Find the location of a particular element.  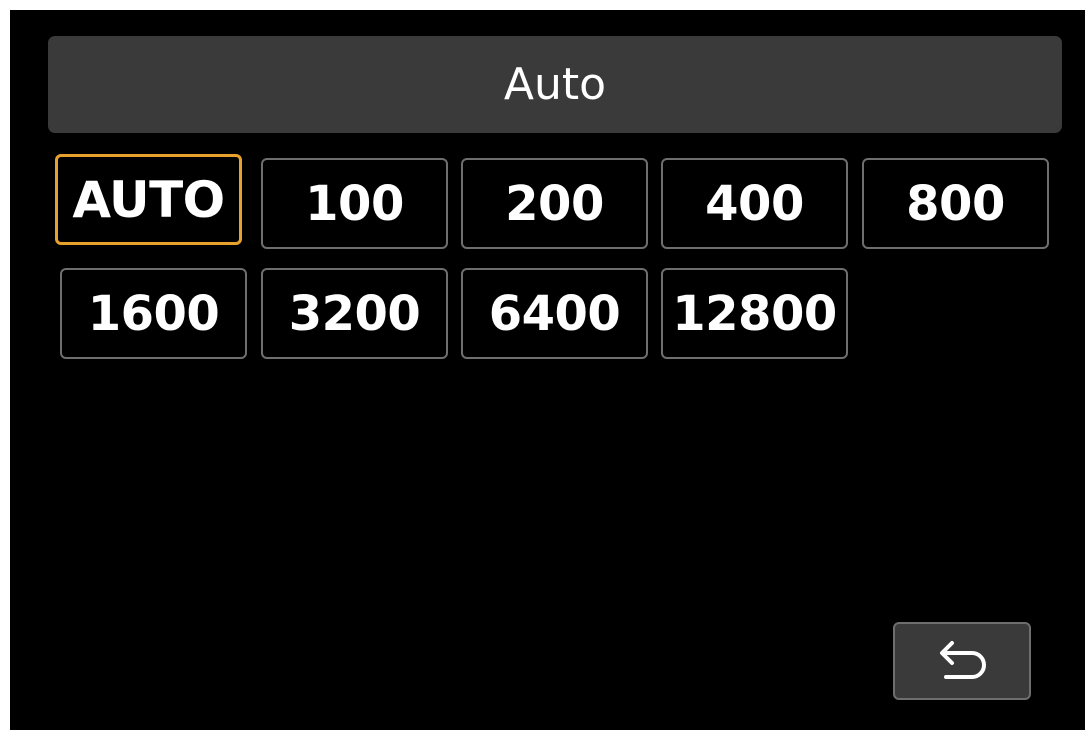

iso-option-1600: 1600 is located at coordinates (153, 313).